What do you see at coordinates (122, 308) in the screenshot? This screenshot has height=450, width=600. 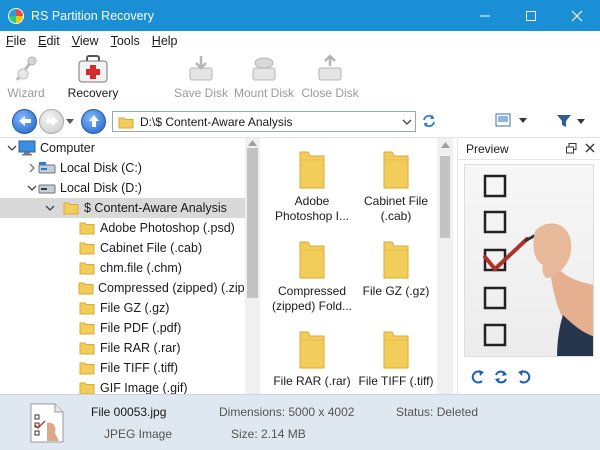 I see `tree-item-file-gz: File GZ (.gz)` at bounding box center [122, 308].